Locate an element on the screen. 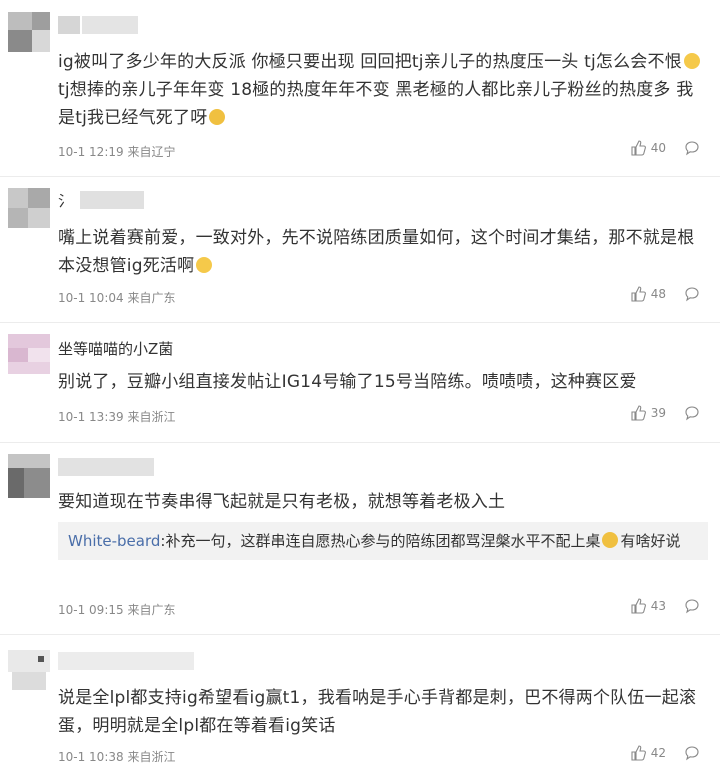 This screenshot has height=765, width=720. like-count: 42 is located at coordinates (658, 753).